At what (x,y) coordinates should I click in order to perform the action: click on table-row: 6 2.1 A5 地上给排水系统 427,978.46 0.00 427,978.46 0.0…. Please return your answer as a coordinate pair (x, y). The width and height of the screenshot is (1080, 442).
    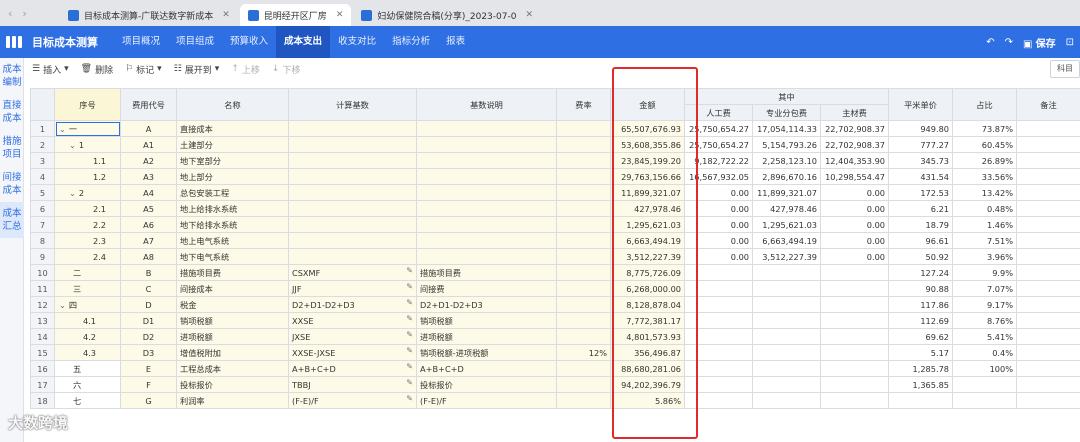
    Looking at the image, I should click on (555, 208).